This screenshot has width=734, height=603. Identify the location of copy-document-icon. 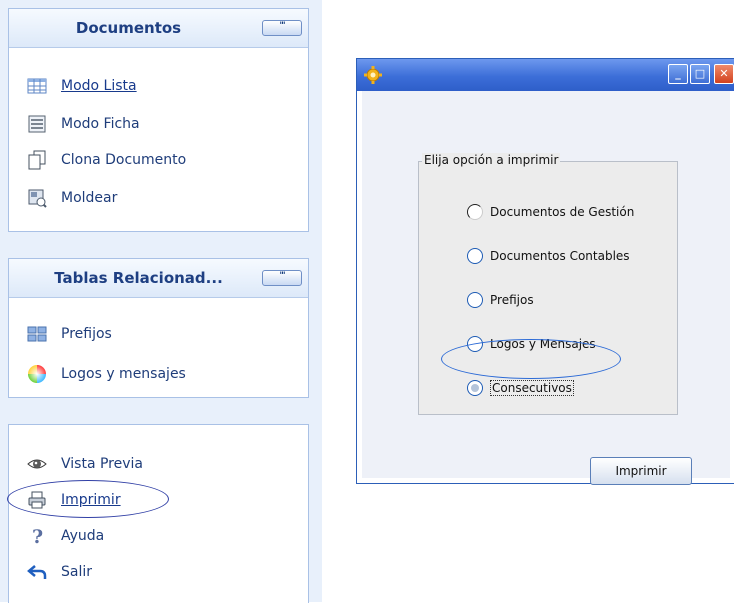
(37, 160).